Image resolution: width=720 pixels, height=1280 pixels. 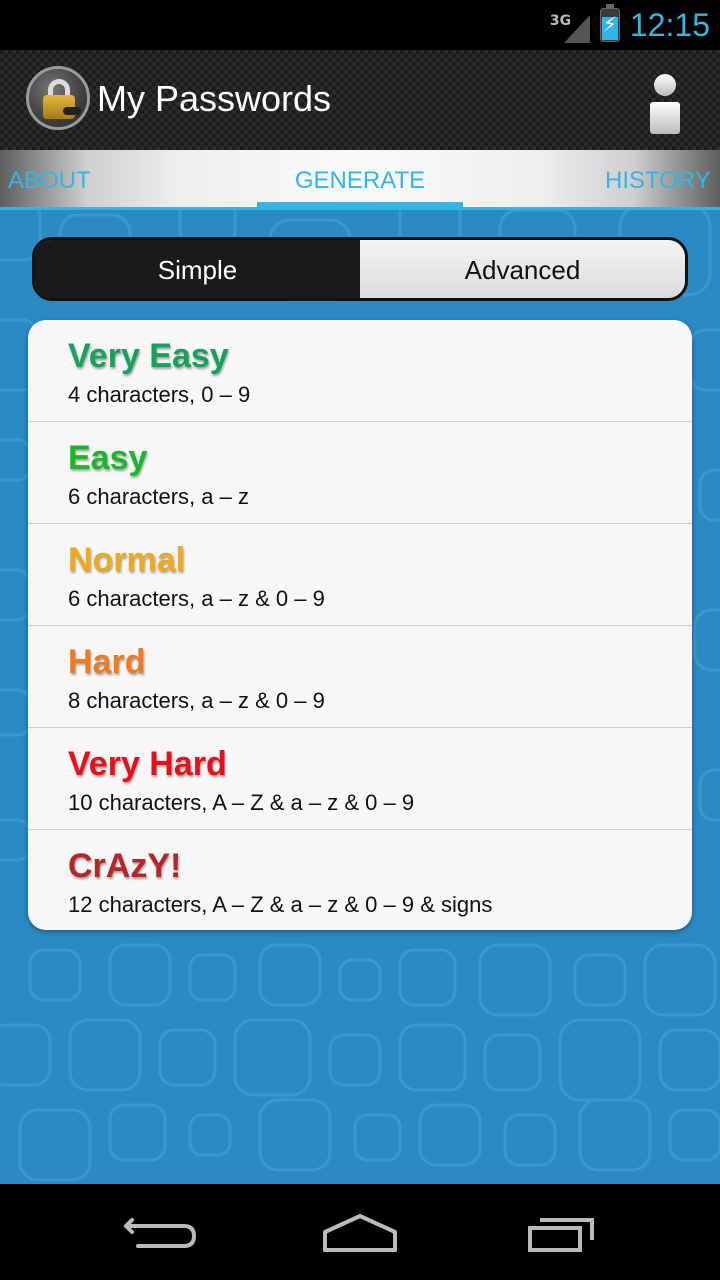 I want to click on recent-apps-button, so click(x=563, y=1232).